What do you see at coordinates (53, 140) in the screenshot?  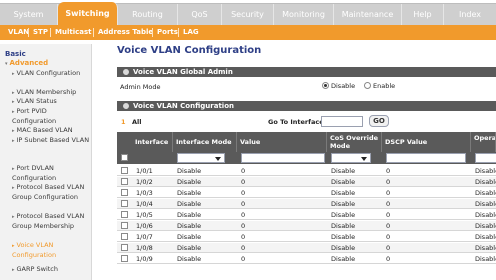 I see `sidebar-item-label: IP Subnet Based VLAN` at bounding box center [53, 140].